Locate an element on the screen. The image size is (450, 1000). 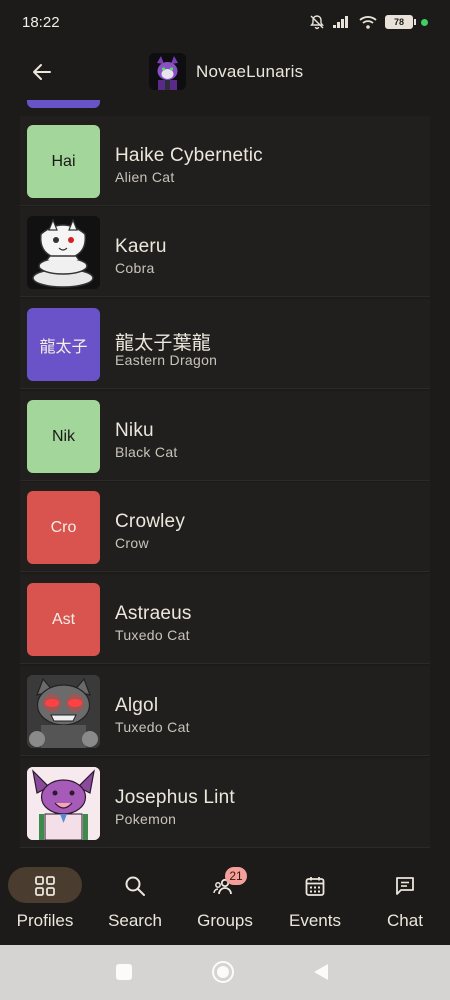
avatar-initials: Cro is located at coordinates (63, 527).